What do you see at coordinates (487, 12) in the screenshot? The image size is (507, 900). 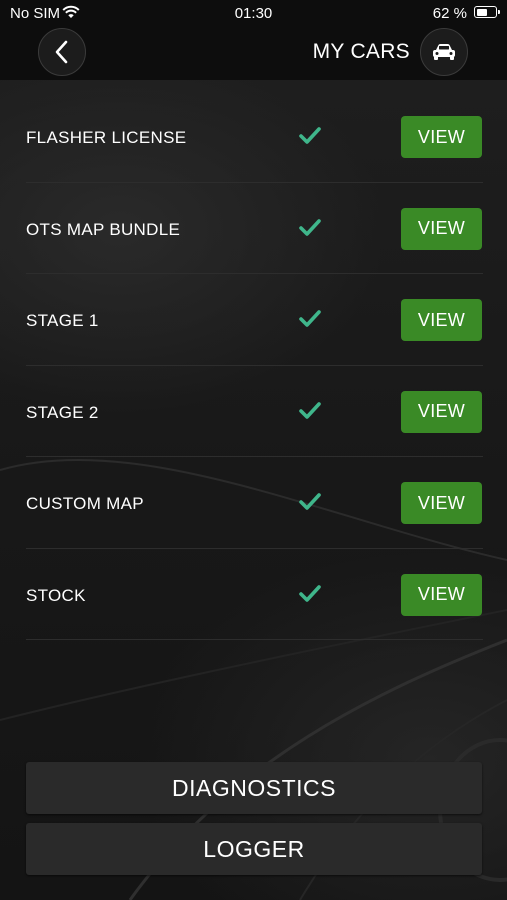 I see `battery-icon` at bounding box center [487, 12].